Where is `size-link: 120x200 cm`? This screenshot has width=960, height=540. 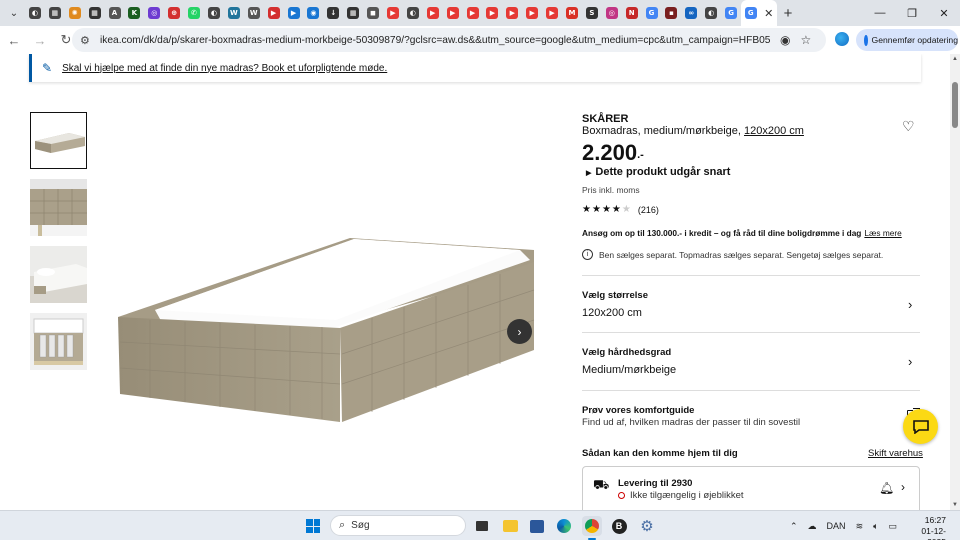 size-link: 120x200 cm is located at coordinates (774, 131).